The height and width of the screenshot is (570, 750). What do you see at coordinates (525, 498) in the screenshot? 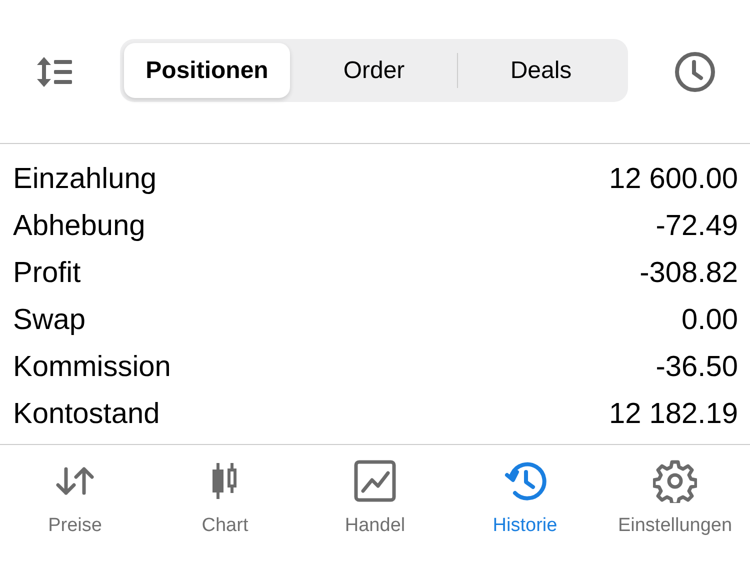
I see `tab-bar-item: Historie` at bounding box center [525, 498].